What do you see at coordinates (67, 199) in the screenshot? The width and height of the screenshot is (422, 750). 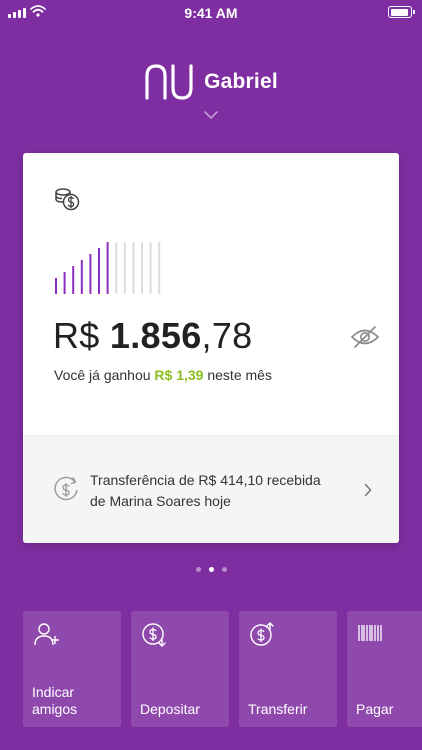 I see `coins-icon` at bounding box center [67, 199].